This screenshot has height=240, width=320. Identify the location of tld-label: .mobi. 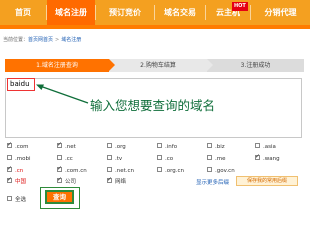
(23, 159).